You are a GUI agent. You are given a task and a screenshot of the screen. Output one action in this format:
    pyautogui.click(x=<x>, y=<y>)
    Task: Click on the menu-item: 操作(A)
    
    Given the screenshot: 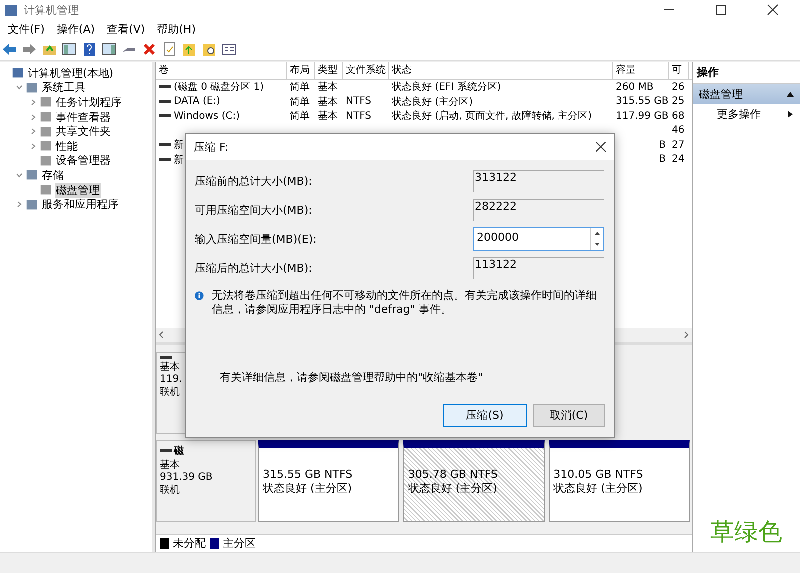 What is the action you would take?
    pyautogui.click(x=76, y=29)
    